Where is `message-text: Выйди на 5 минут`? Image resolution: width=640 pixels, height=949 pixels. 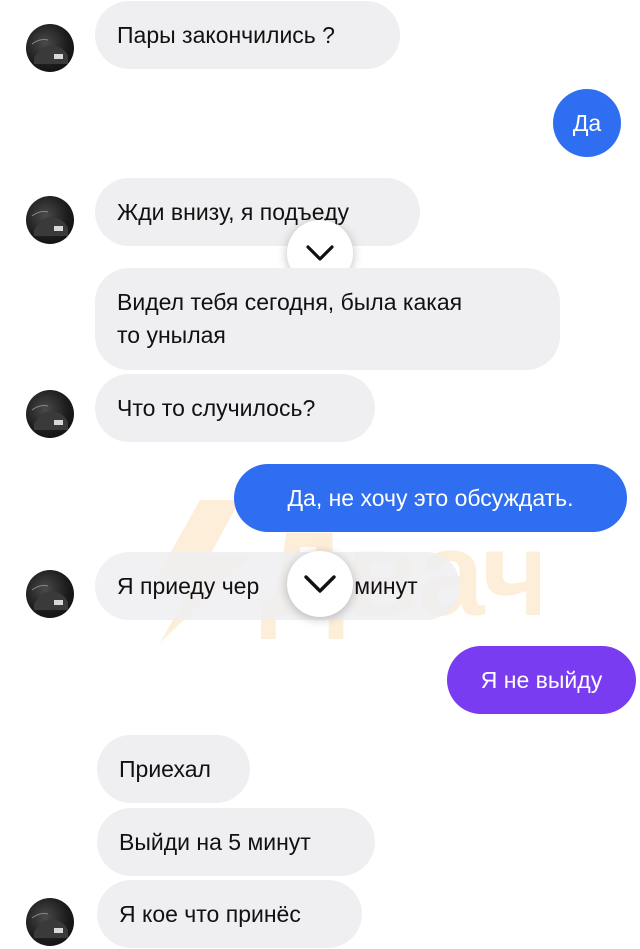 message-text: Выйди на 5 минут is located at coordinates (215, 841).